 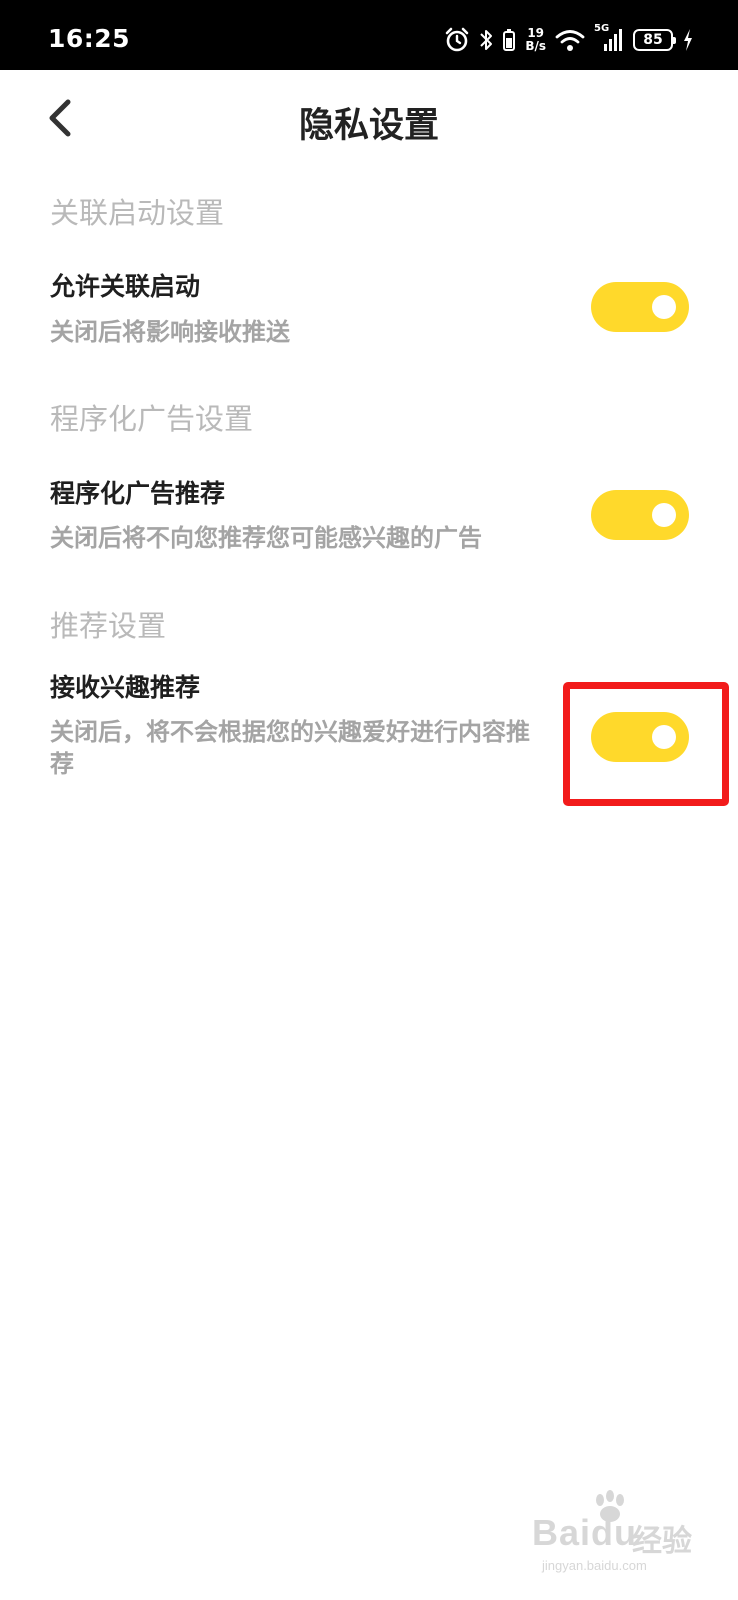 I want to click on item-desc-programmatic-ad-recommend: 关闭后将不向您推荐您可能感兴趣的广告, so click(x=266, y=538).